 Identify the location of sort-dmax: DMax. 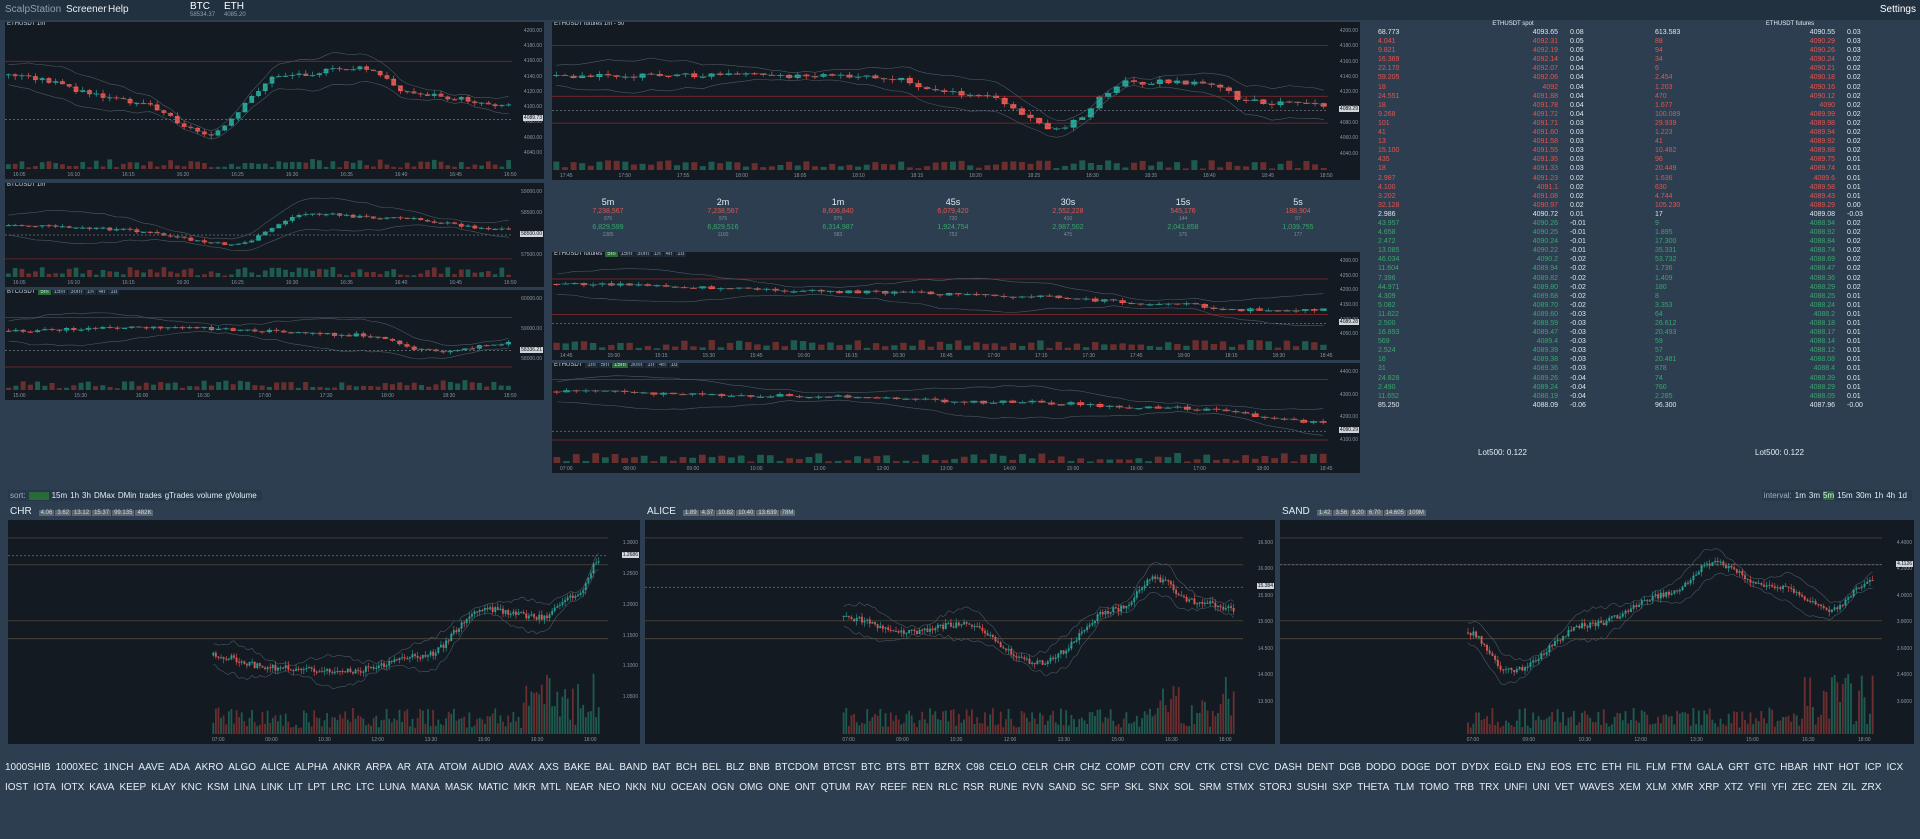
(104, 495).